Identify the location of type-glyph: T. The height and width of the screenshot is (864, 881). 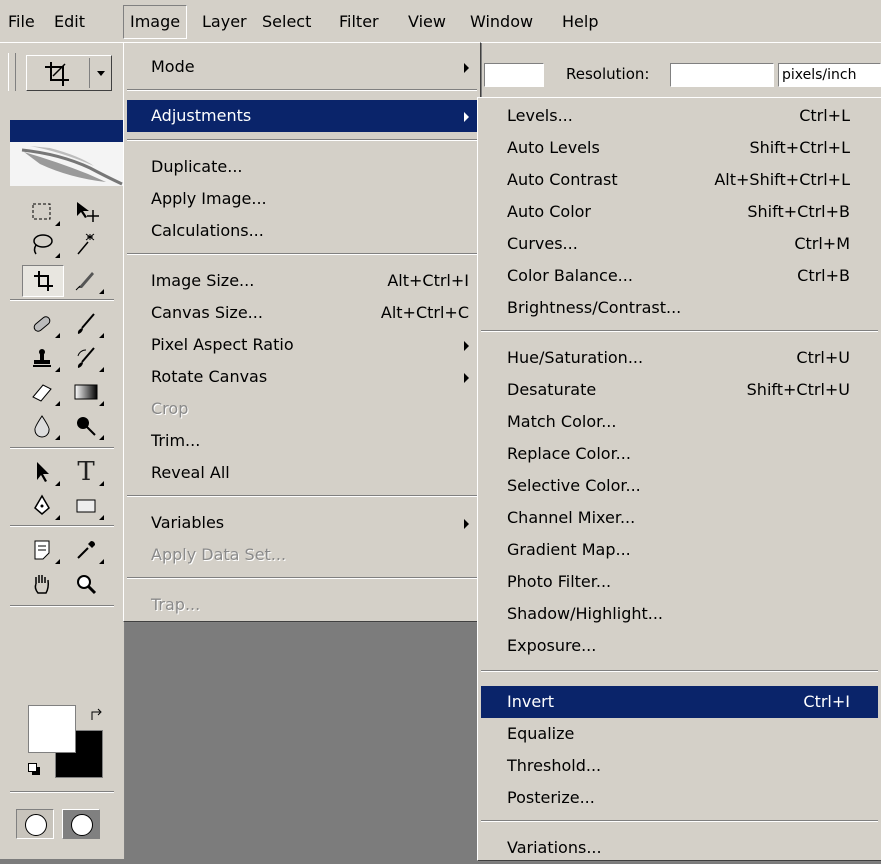
(86, 472).